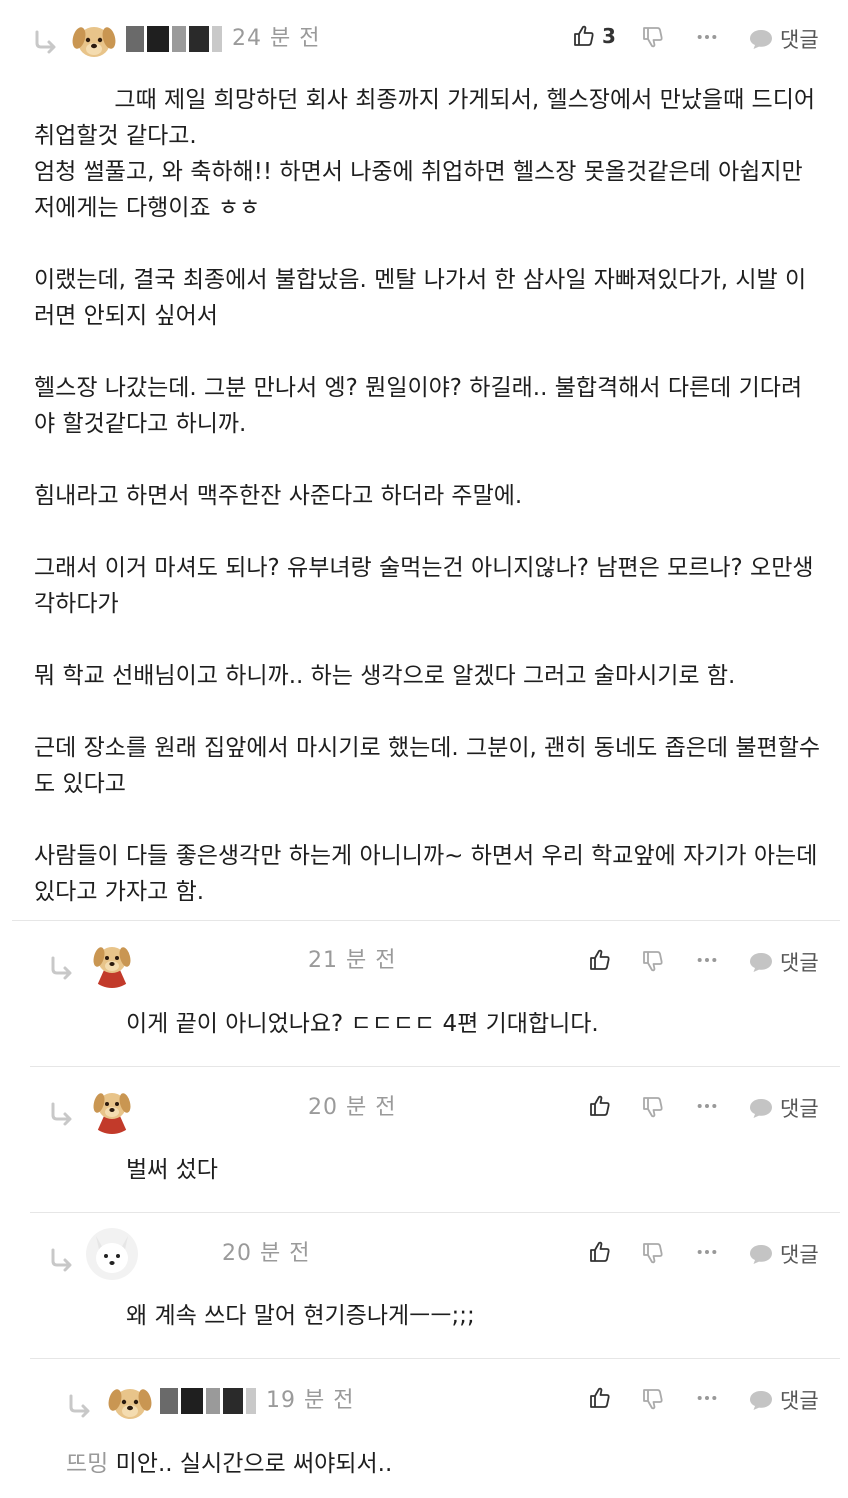  Describe the element at coordinates (424, 1400) in the screenshot. I see `comment-header: 19 분 전 댓글` at that location.